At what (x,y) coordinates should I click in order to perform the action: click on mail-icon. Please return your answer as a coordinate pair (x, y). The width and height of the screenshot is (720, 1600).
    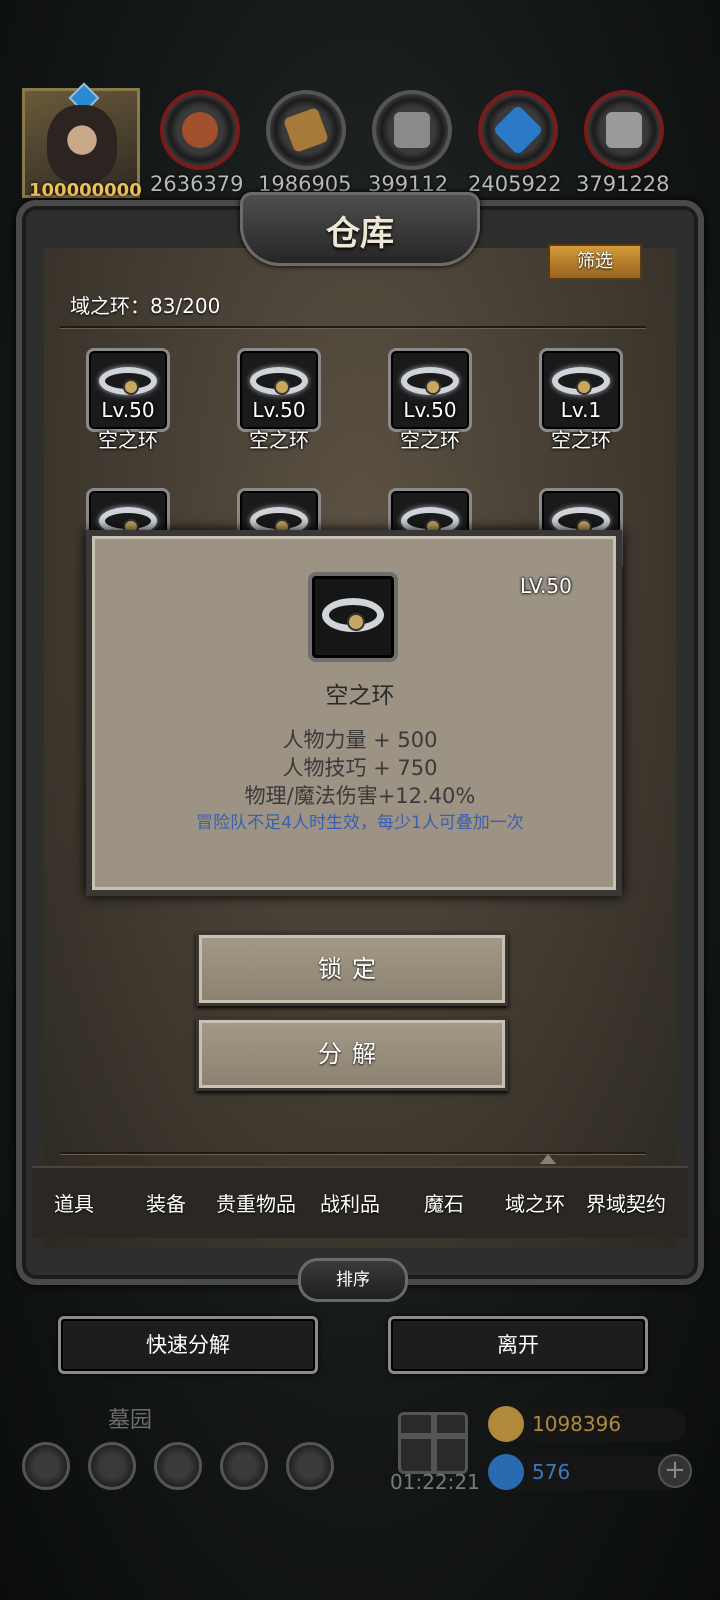
    Looking at the image, I should click on (244, 1466).